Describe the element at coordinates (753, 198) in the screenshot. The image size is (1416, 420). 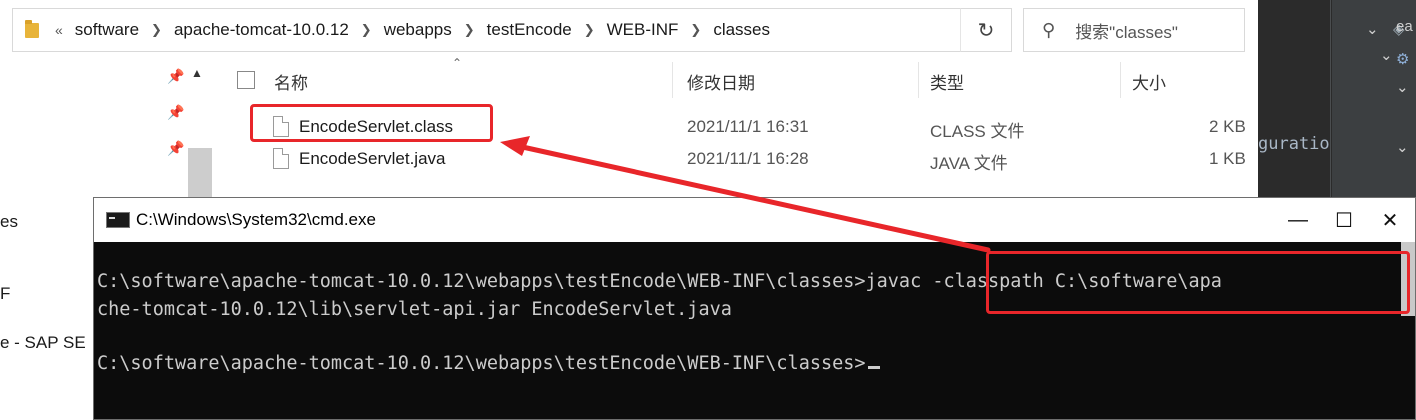
I see `arrow-shaft` at that location.